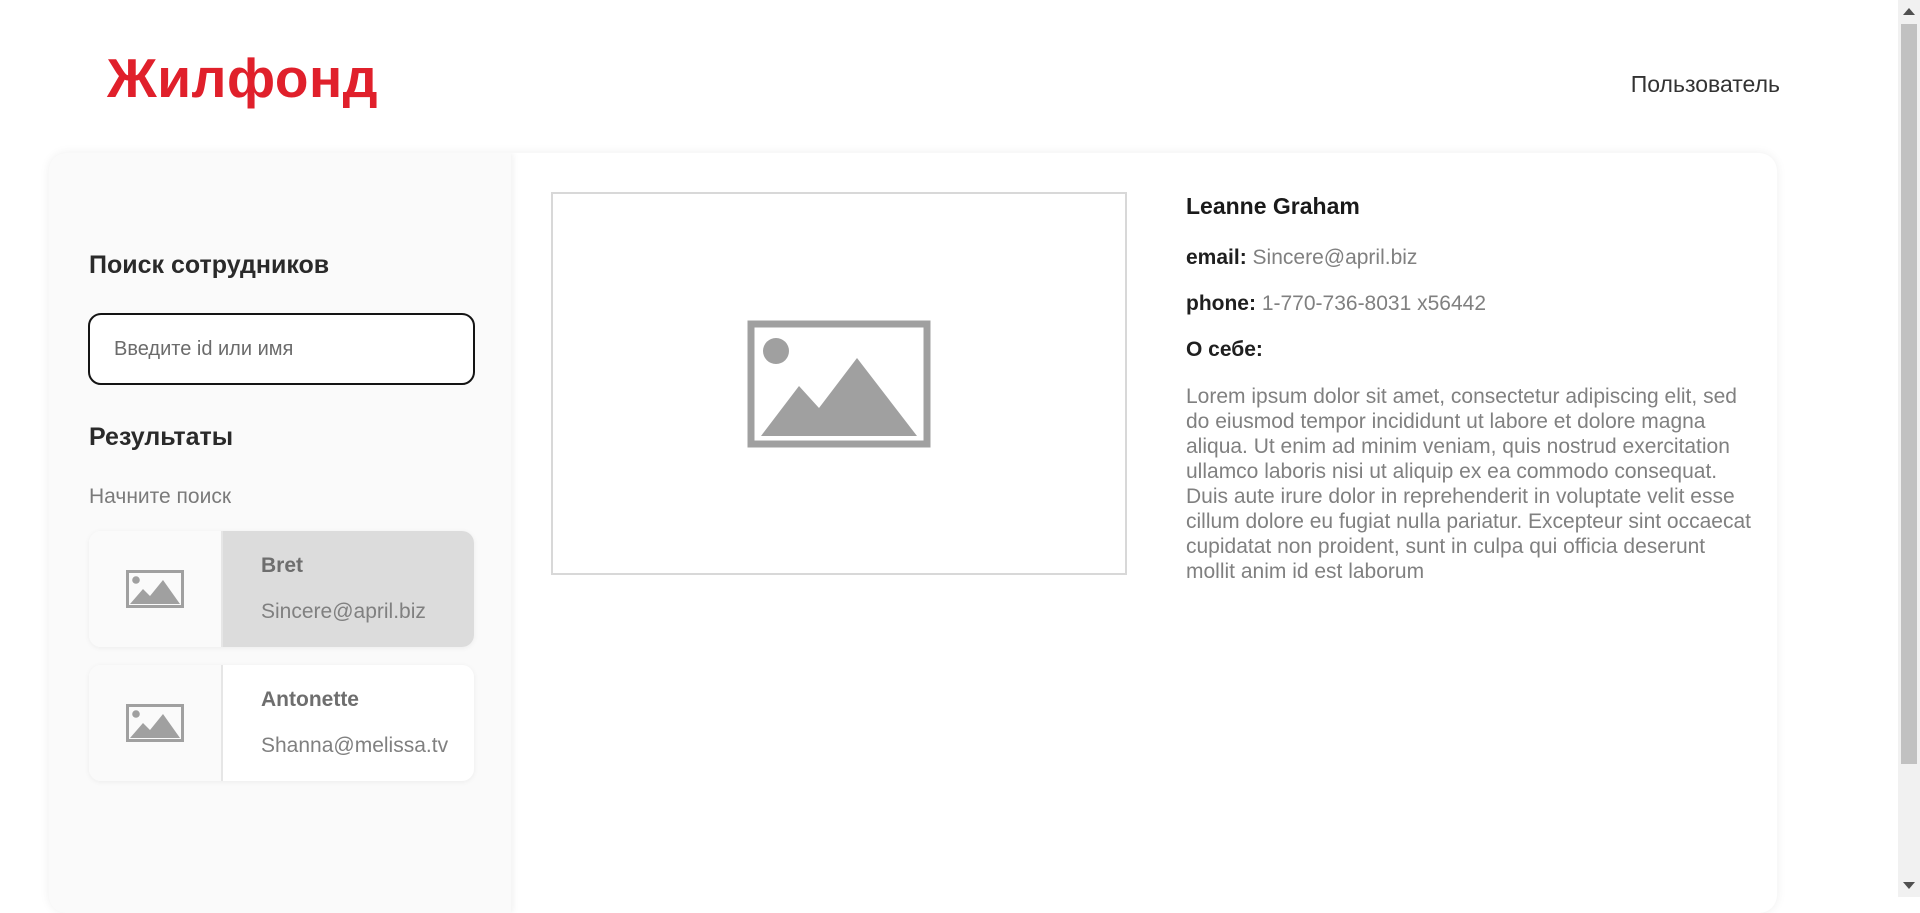 The height and width of the screenshot is (913, 1920). What do you see at coordinates (1216, 257) in the screenshot?
I see `email-label: email:` at bounding box center [1216, 257].